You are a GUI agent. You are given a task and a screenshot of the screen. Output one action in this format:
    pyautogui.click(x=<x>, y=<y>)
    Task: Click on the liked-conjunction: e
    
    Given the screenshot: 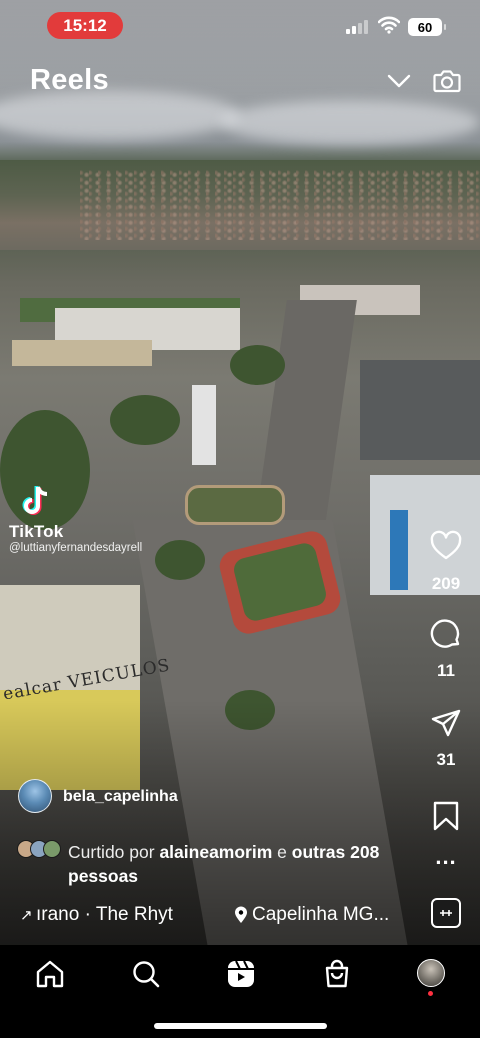 What is the action you would take?
    pyautogui.click(x=282, y=852)
    